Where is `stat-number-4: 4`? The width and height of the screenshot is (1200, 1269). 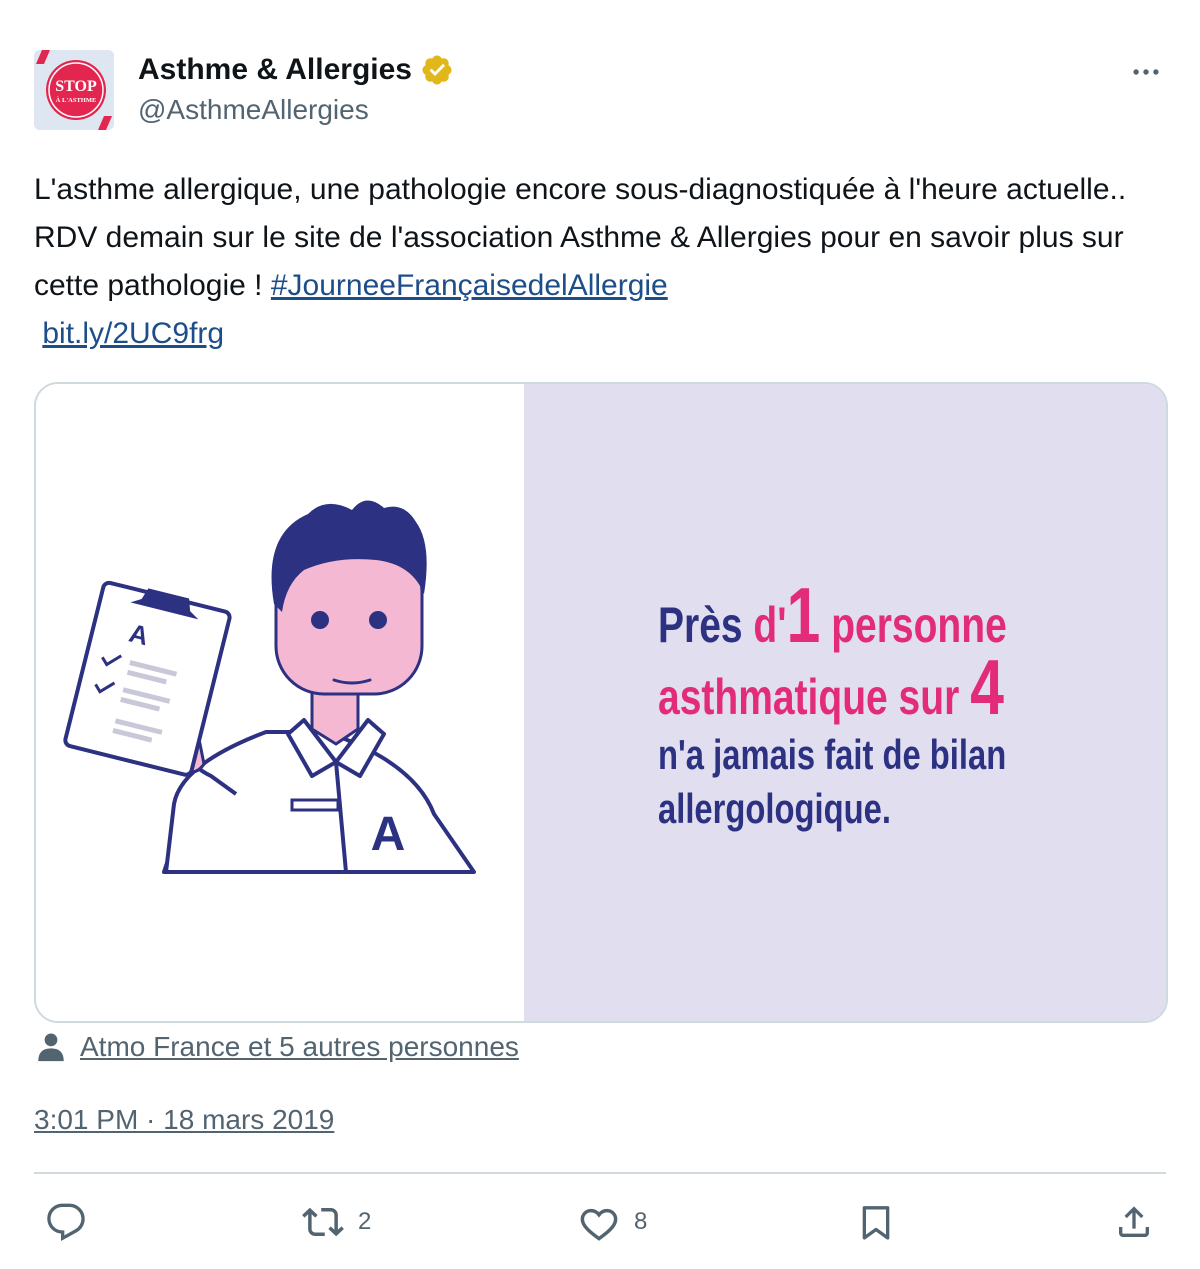
stat-number-4: 4 is located at coordinates (987, 687).